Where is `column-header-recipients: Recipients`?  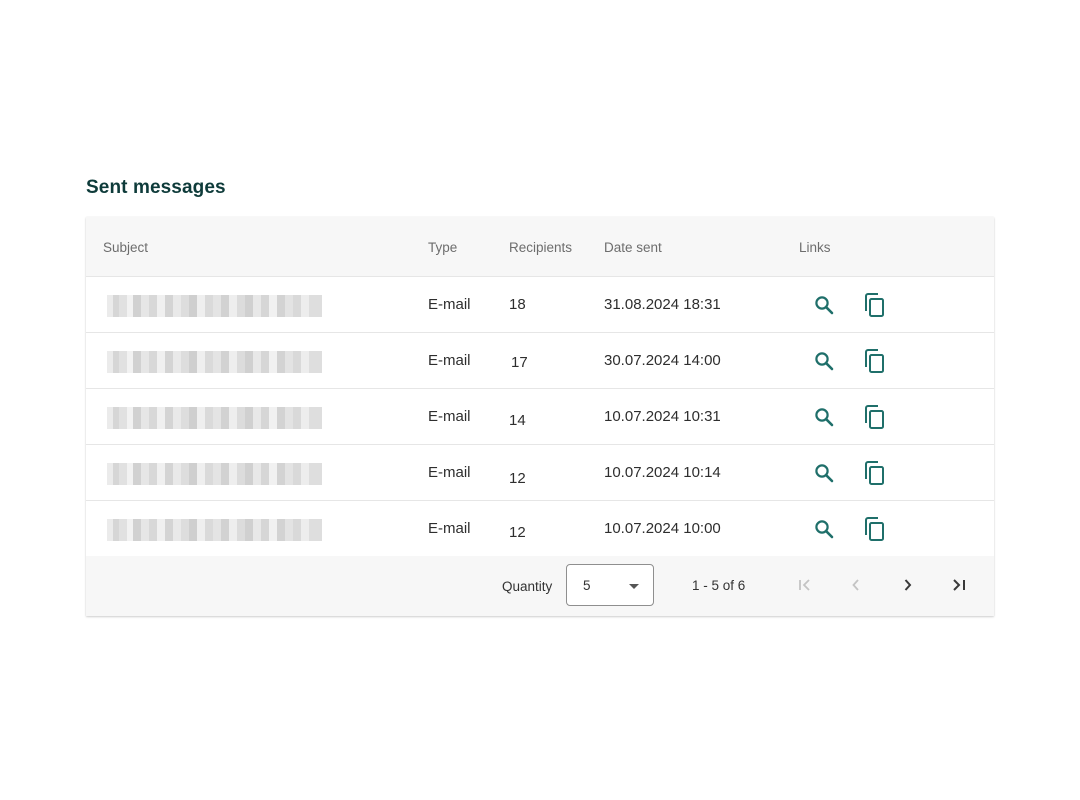 column-header-recipients: Recipients is located at coordinates (541, 247).